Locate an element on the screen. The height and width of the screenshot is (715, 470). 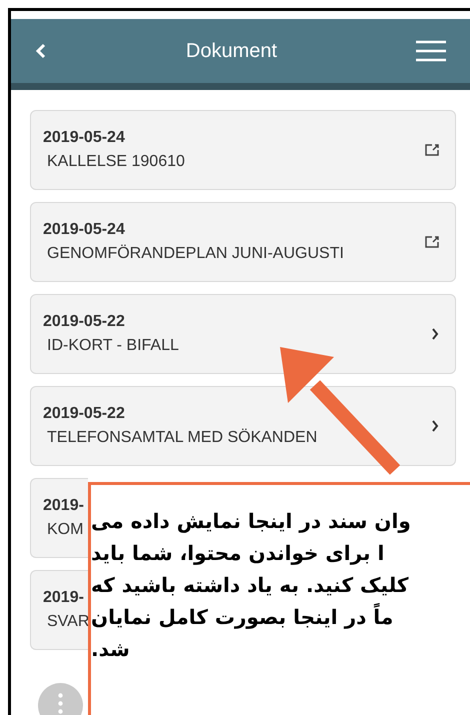
document-title: ID-KORT - BIFALL is located at coordinates (112, 346).